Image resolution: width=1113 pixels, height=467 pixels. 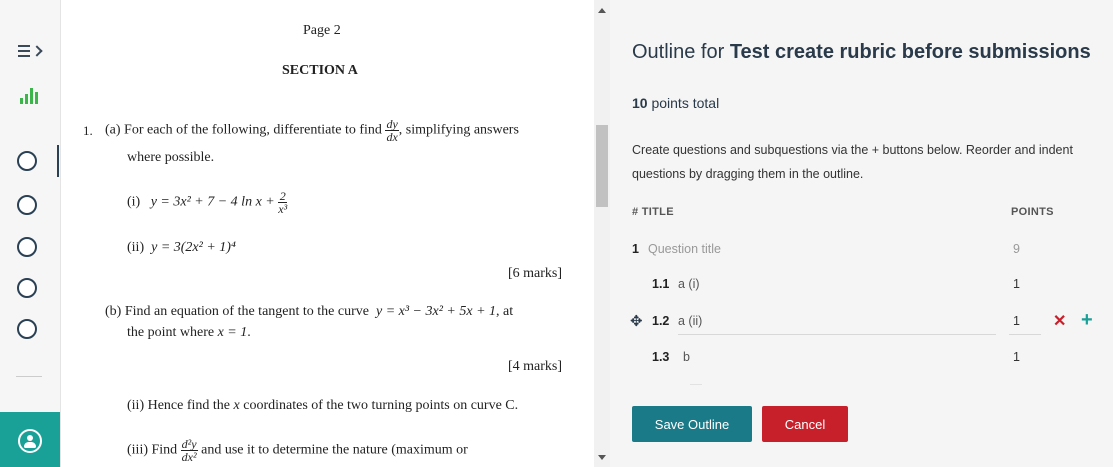 I want to click on points-total: 10 points total, so click(x=676, y=103).